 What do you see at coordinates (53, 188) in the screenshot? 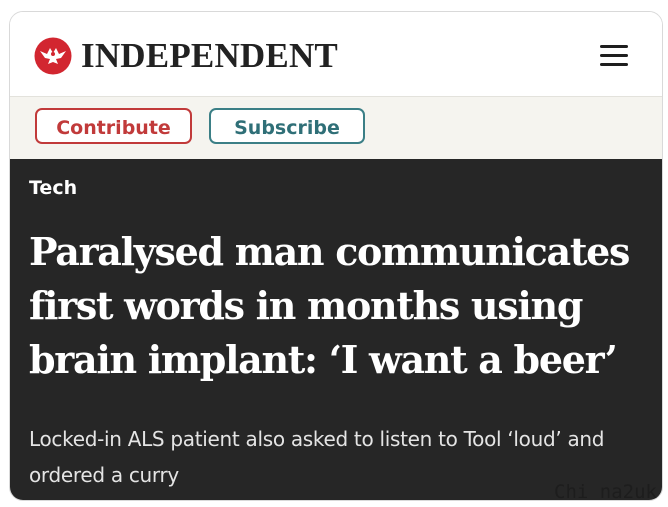
I see `article-category-link: Tech` at bounding box center [53, 188].